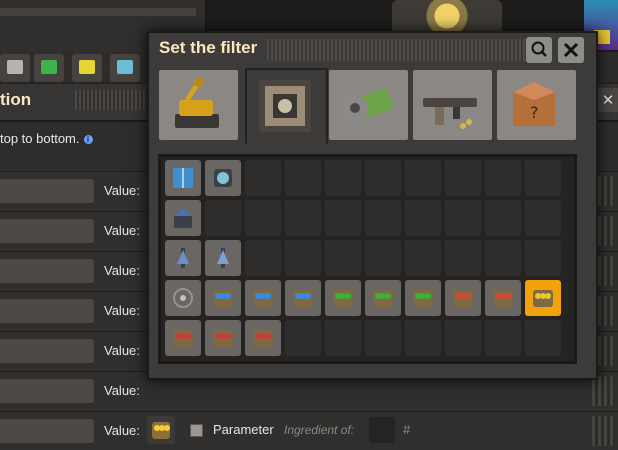  I want to click on grid-item-solar-panel, so click(183, 178).